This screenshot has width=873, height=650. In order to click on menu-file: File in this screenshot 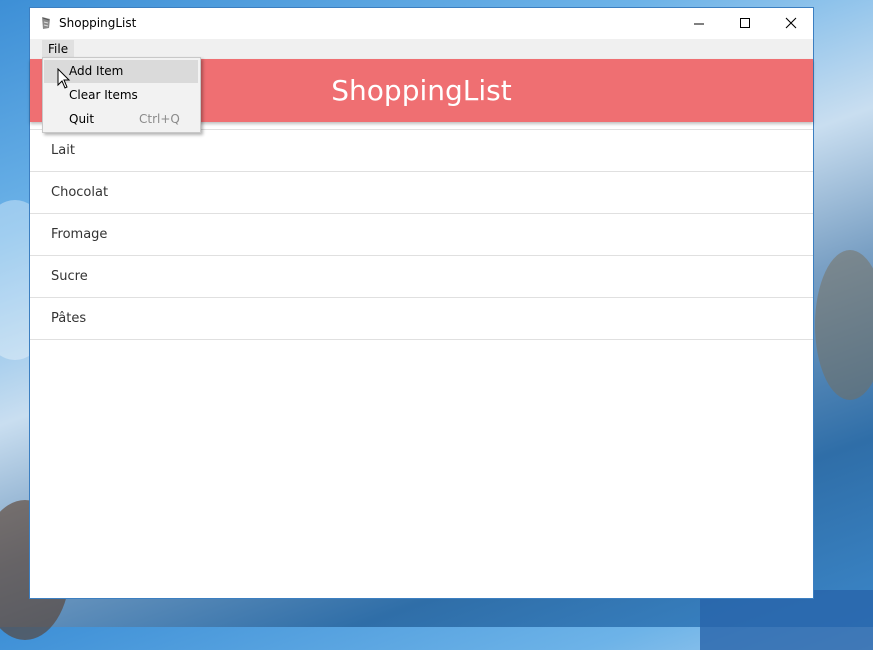, I will do `click(58, 49)`.